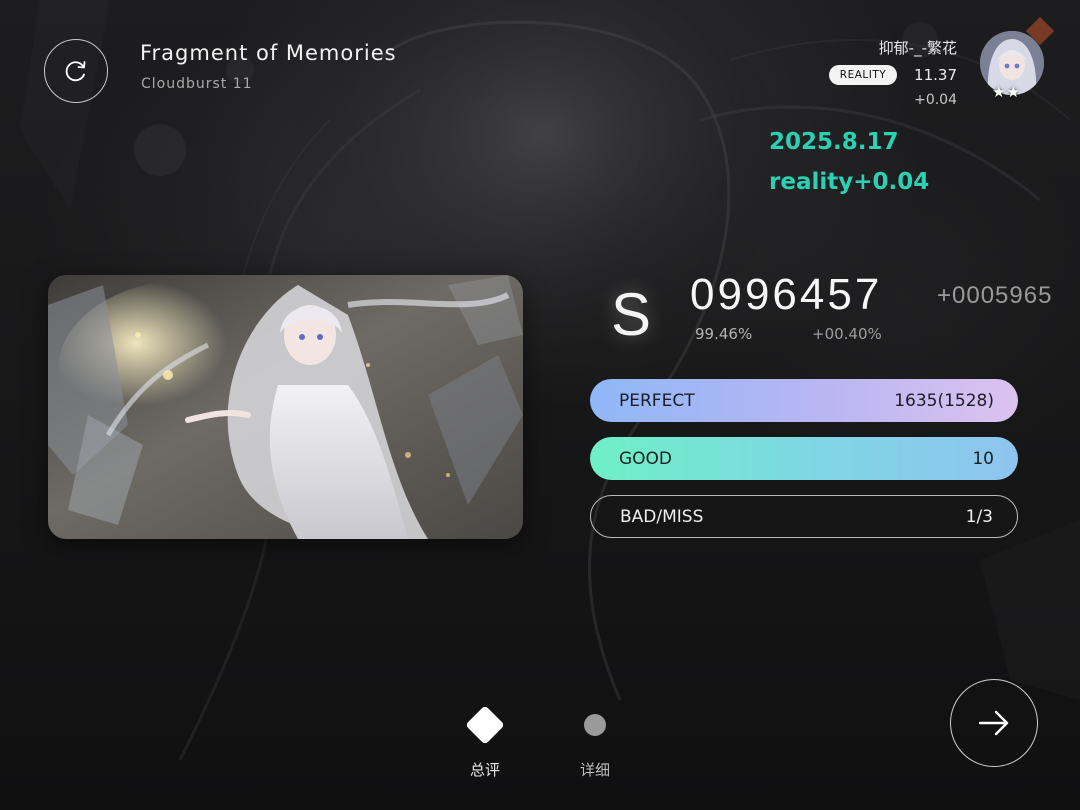 The image size is (1080, 810). What do you see at coordinates (631, 314) in the screenshot?
I see `grade-letter: S` at bounding box center [631, 314].